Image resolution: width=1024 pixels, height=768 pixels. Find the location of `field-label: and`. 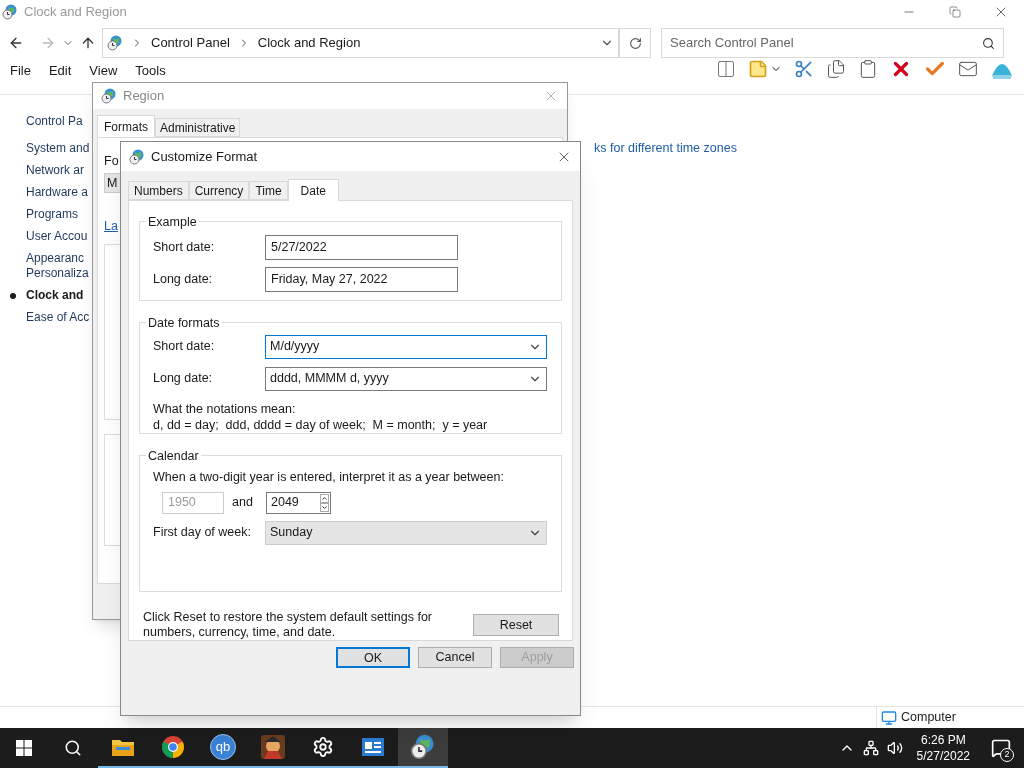

field-label: and is located at coordinates (243, 503).